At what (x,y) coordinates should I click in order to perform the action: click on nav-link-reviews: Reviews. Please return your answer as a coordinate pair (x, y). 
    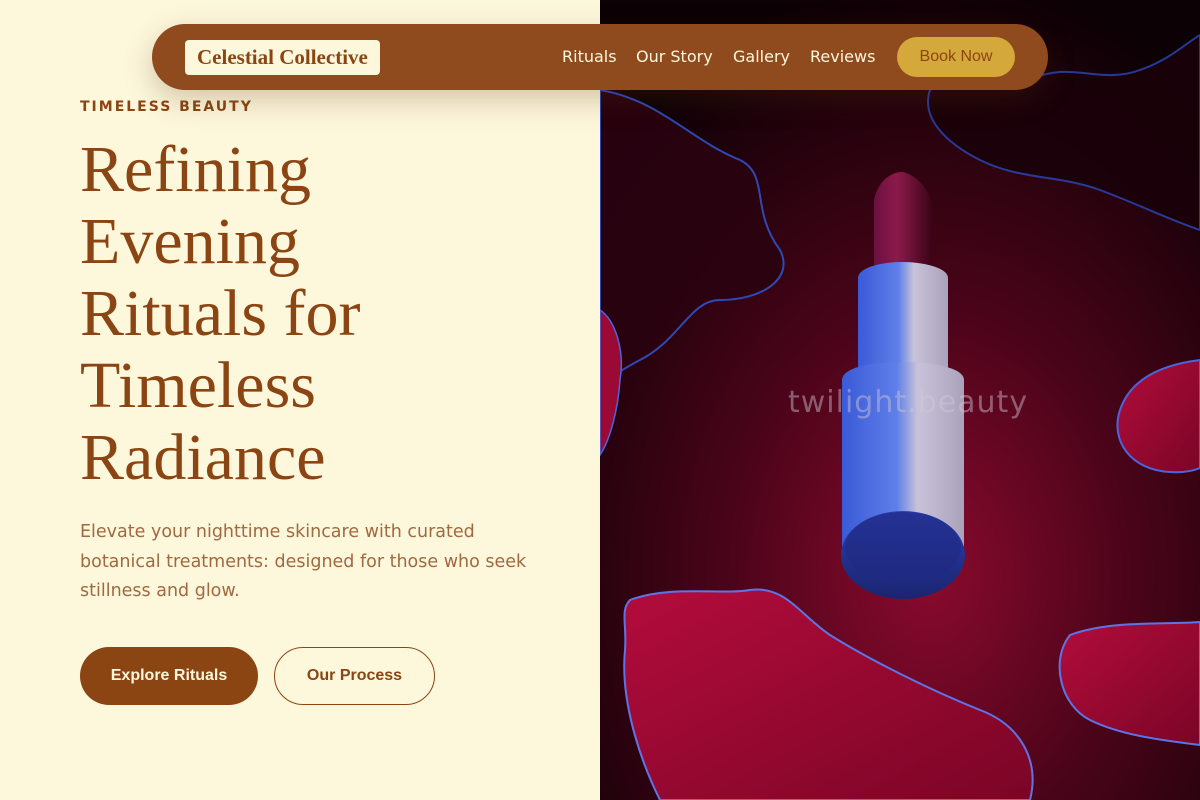
    Looking at the image, I should click on (842, 56).